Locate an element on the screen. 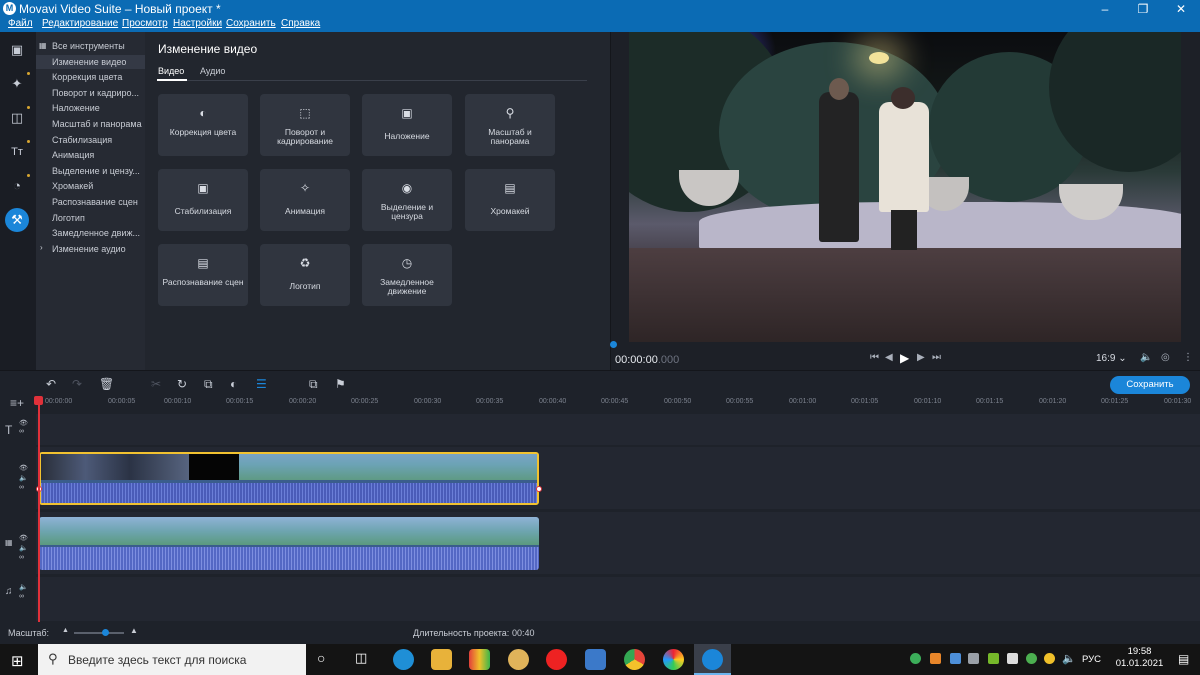  scale-slider is located at coordinates (99, 633).